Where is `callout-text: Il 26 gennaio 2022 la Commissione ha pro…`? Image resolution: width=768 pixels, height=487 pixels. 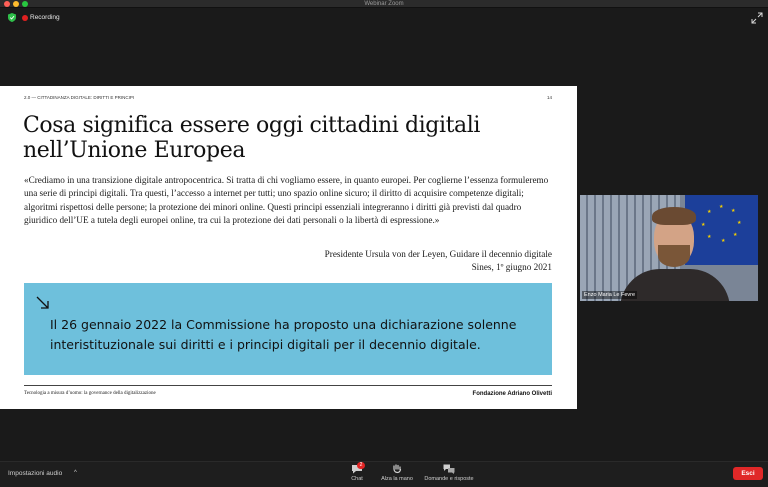 callout-text: Il 26 gennaio 2022 la Commissione ha pro… is located at coordinates (283, 334).